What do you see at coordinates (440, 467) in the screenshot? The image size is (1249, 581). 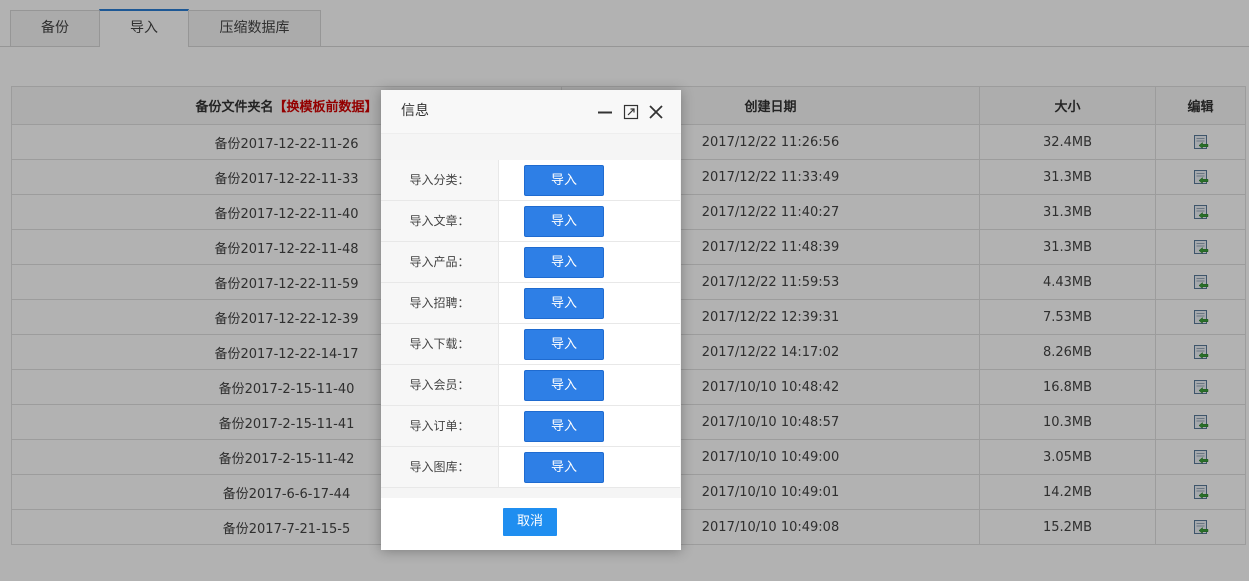 I see `import-row-label: 导入图库：` at bounding box center [440, 467].